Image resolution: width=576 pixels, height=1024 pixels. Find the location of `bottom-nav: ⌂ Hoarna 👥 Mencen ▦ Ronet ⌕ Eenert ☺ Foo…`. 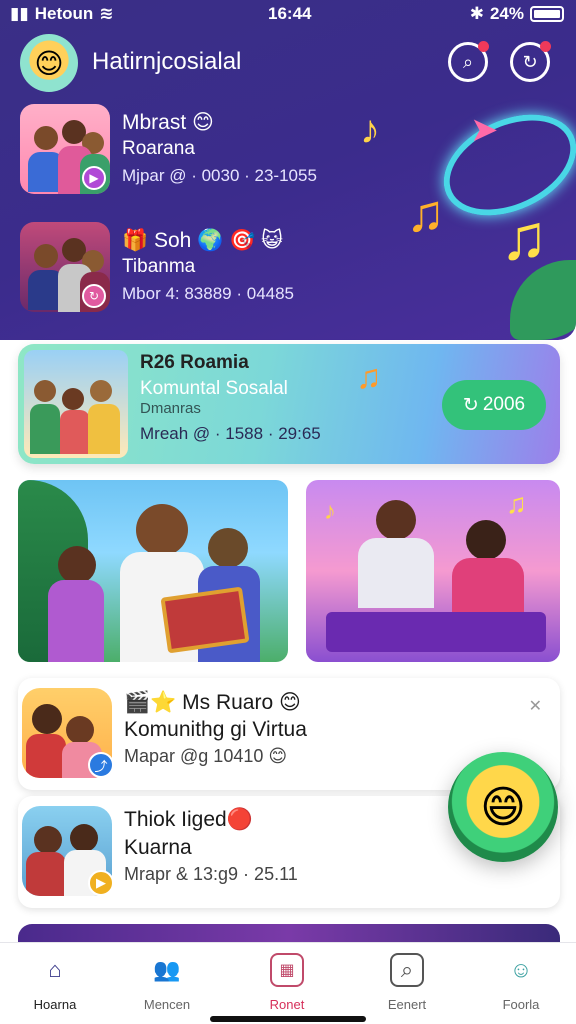

bottom-nav: ⌂ Hoarna 👥 Mencen ▦ Ronet ⌕ Eenert ☺ Foo… is located at coordinates (288, 983).